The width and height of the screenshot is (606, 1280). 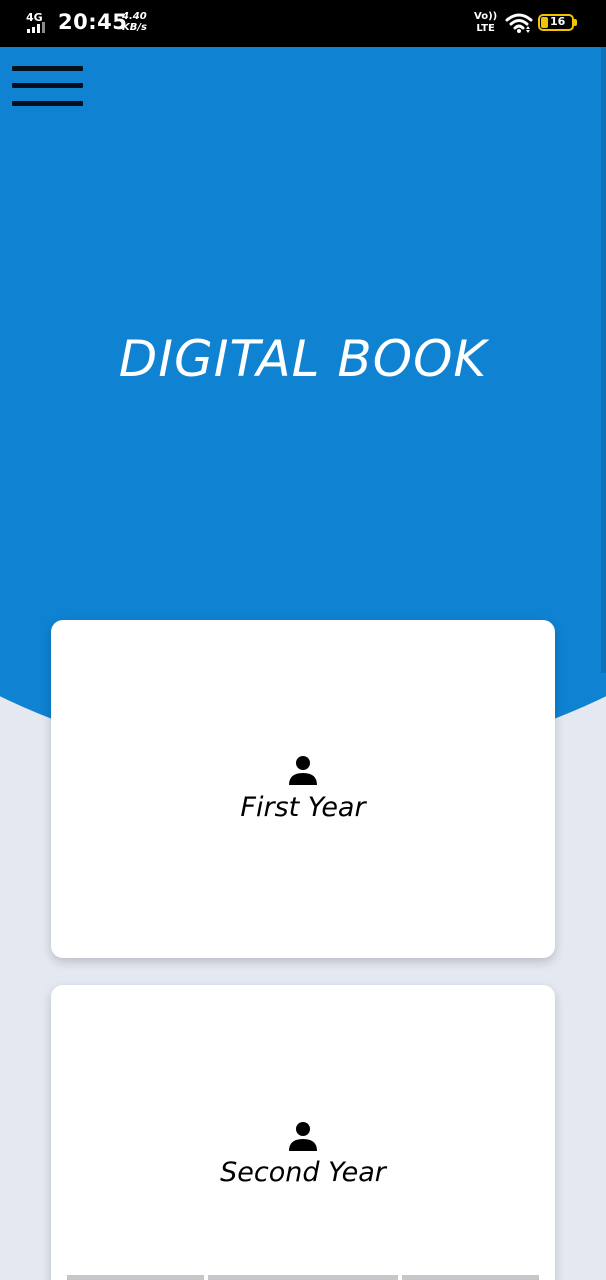 I want to click on battery-icon: 16, so click(x=556, y=22).